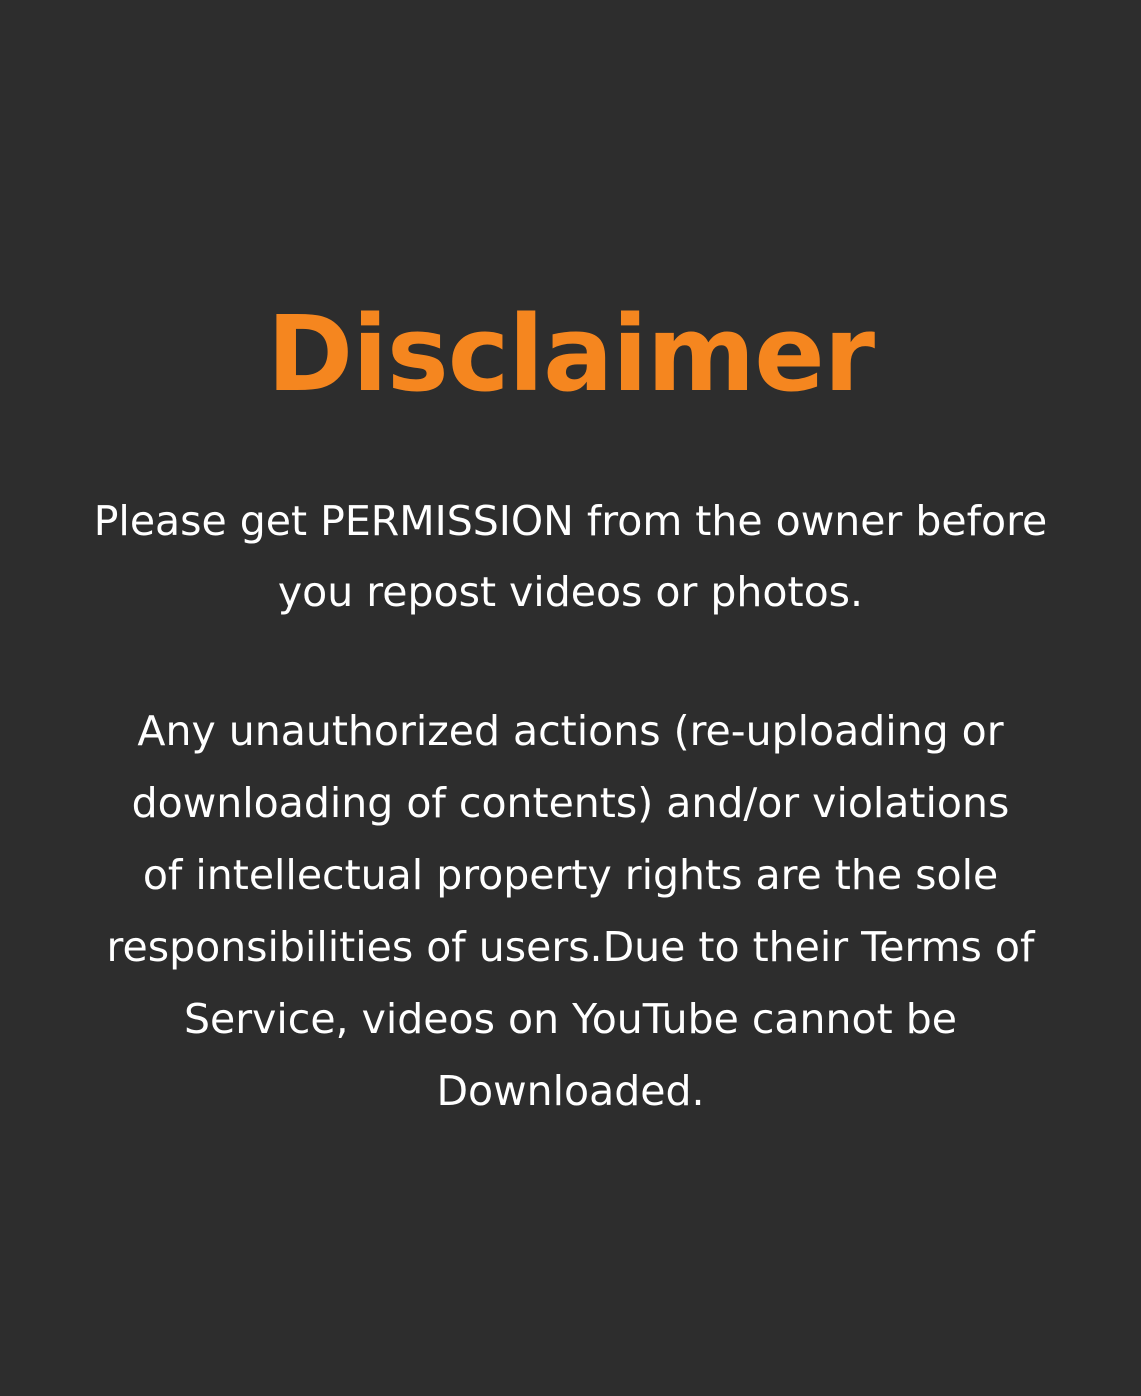 The height and width of the screenshot is (1396, 1141). Describe the element at coordinates (570, 354) in the screenshot. I see `disclaimer-title: Disclaimer` at that location.